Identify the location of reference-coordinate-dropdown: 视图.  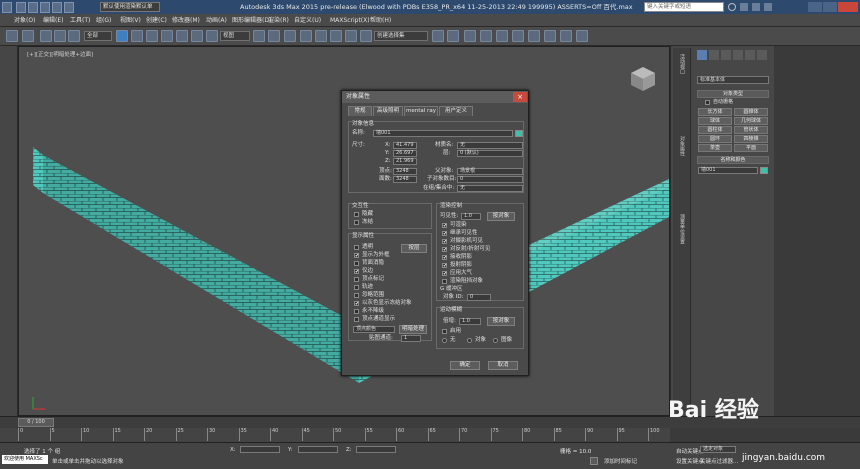
(235, 36).